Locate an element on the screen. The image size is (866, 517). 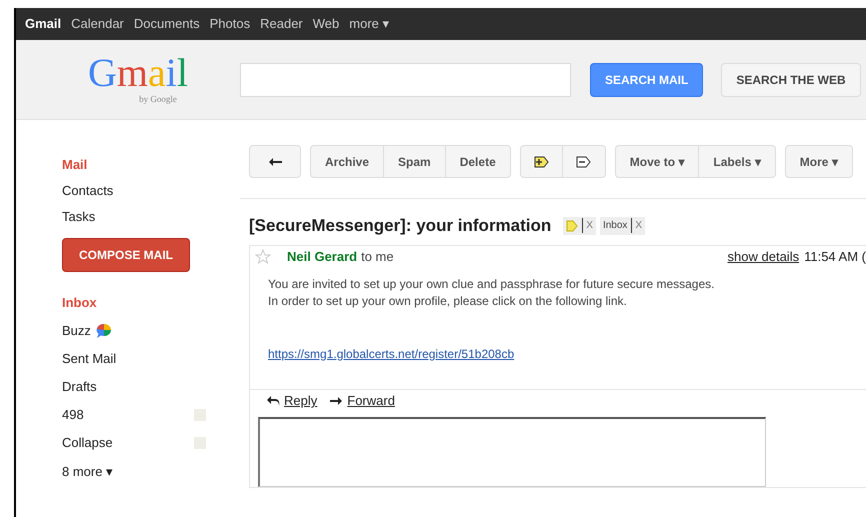
back-arrow-icon is located at coordinates (275, 161).